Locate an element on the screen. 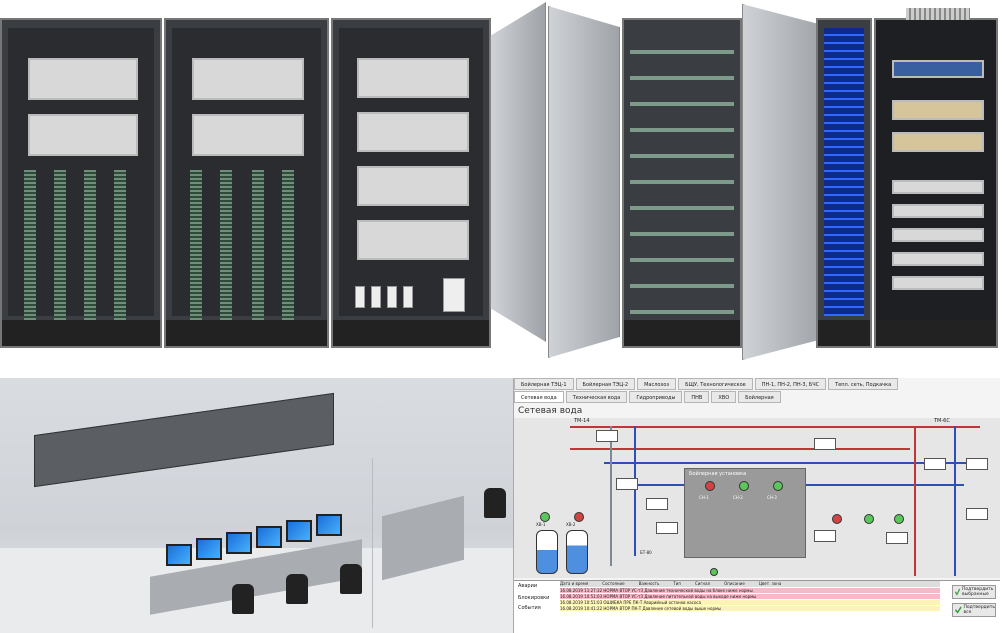 The image size is (1000, 633). hot-water-pipe is located at coordinates (775, 427).